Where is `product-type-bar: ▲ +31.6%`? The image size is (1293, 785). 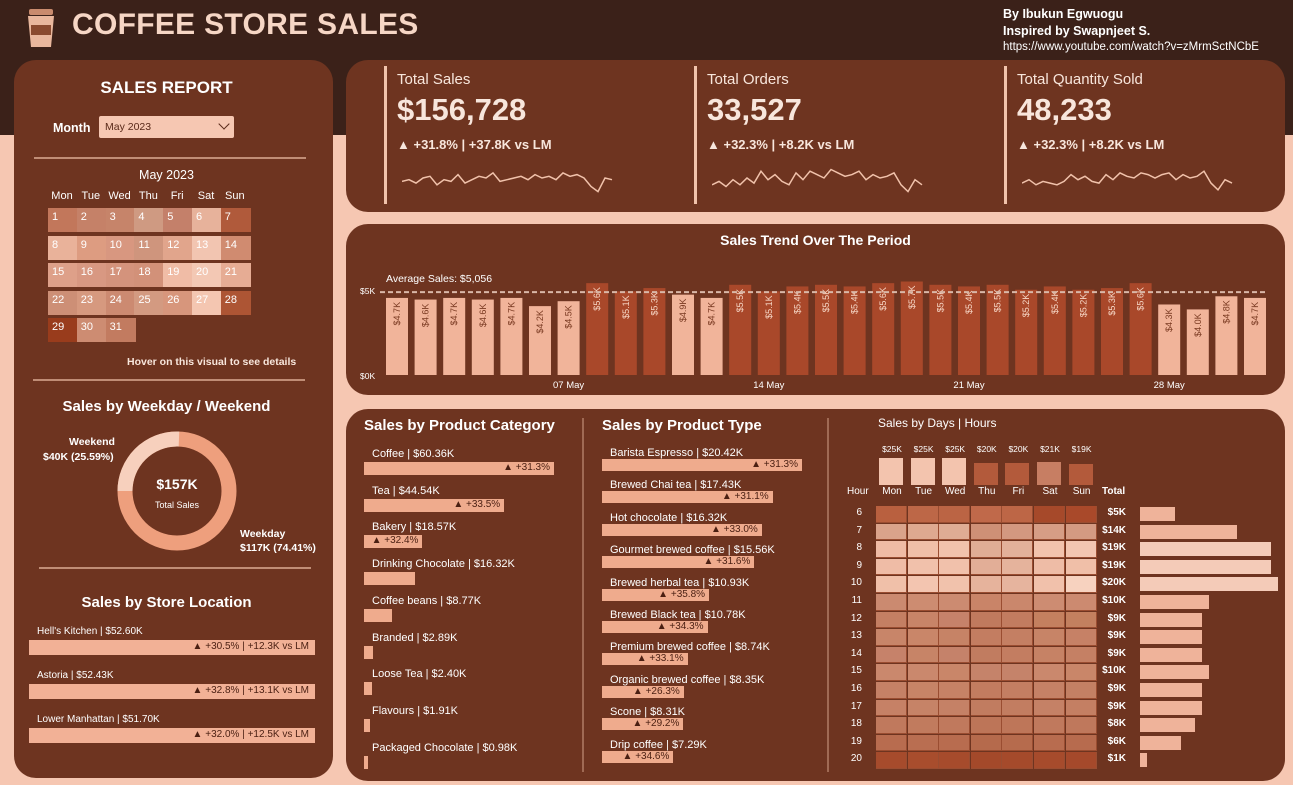
product-type-bar: ▲ +31.6% is located at coordinates (678, 562).